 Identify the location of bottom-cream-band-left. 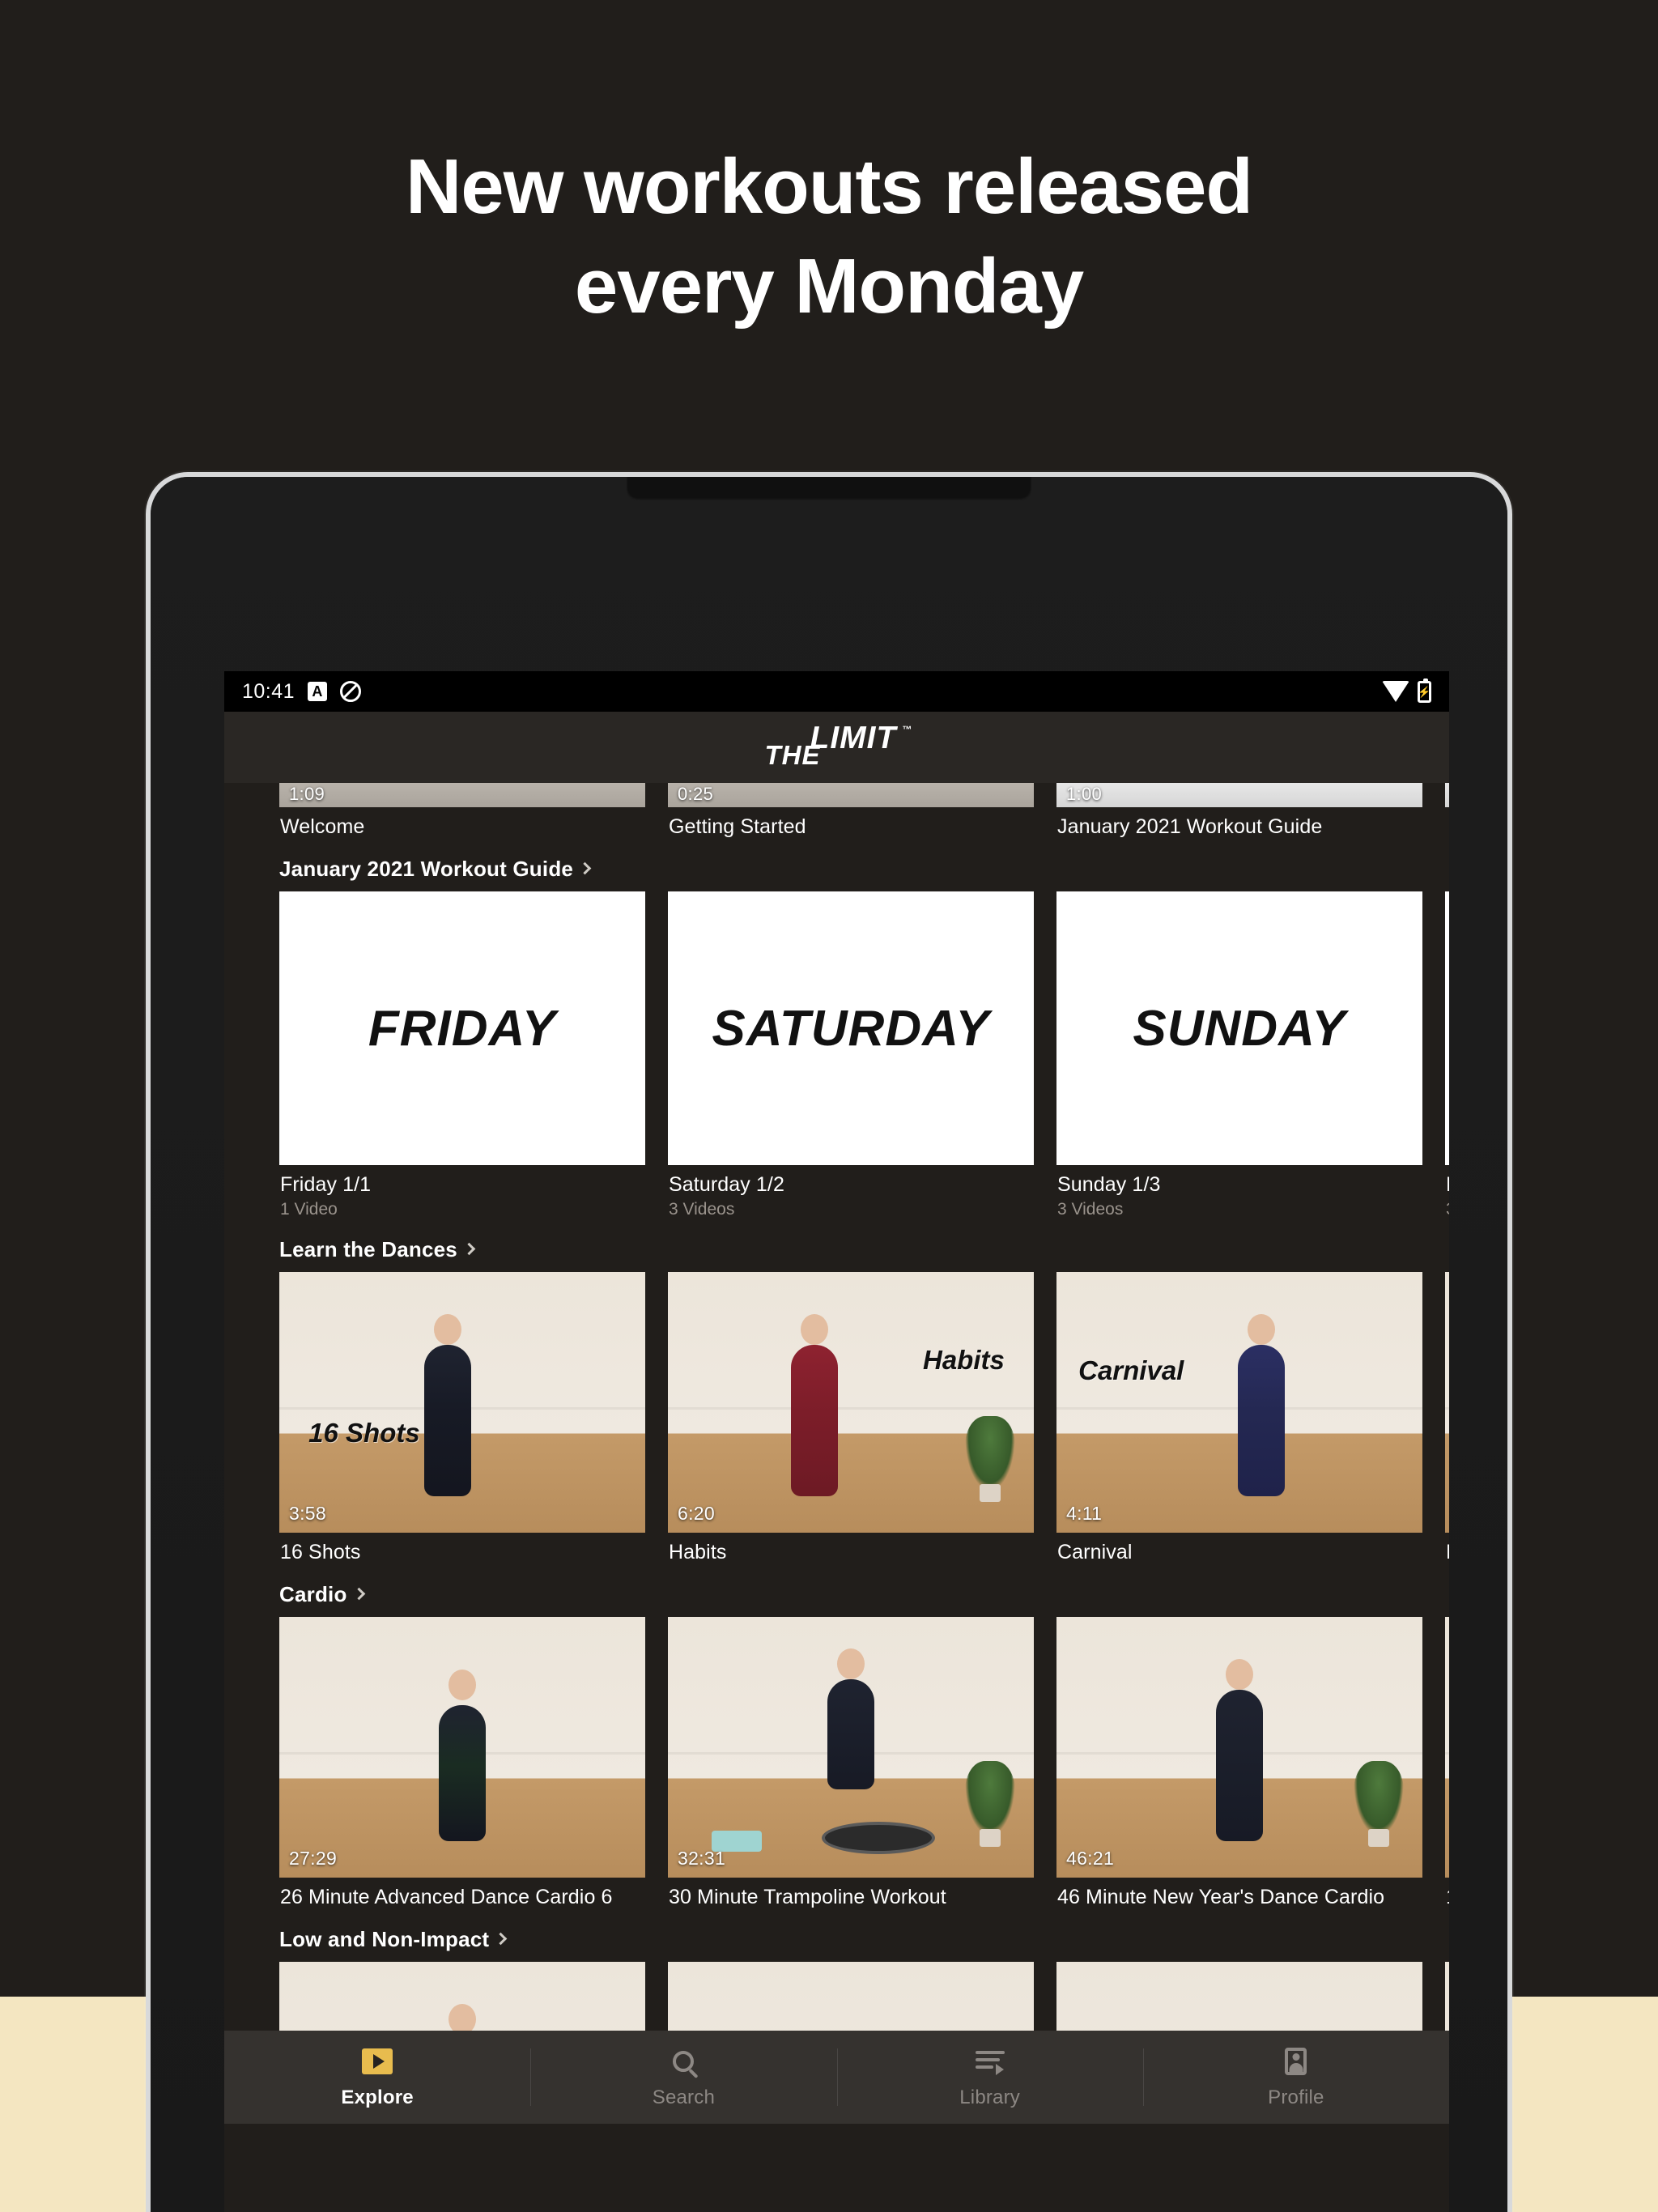
(75, 2104).